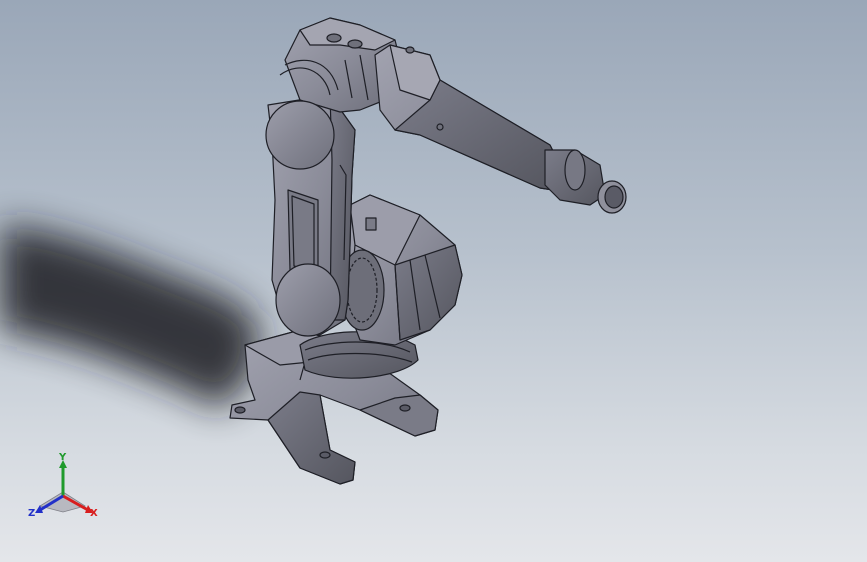 This screenshot has width=867, height=562. I want to click on upper-arm, so click(467, 117).